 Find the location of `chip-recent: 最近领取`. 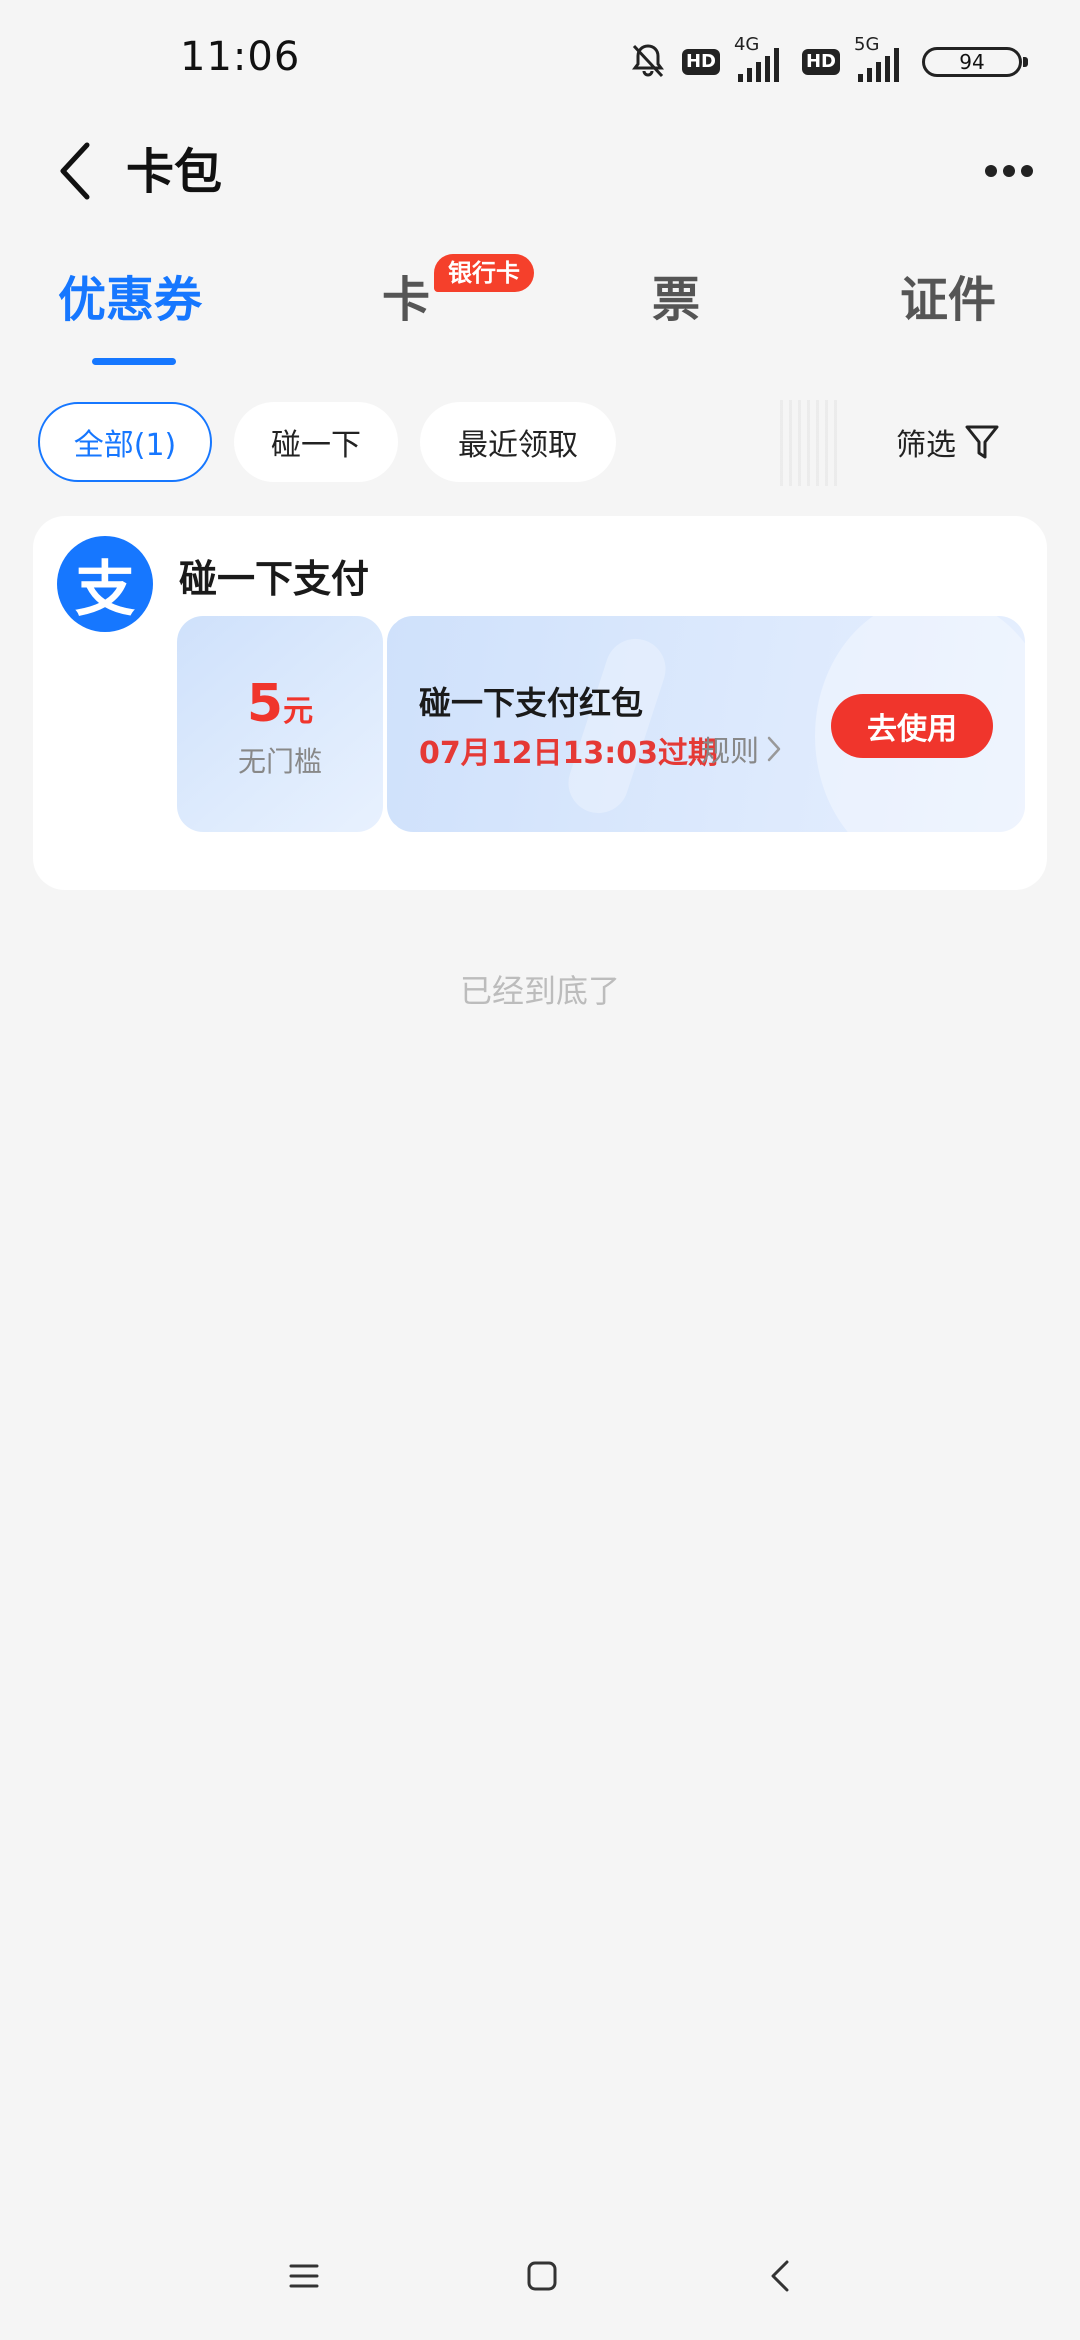

chip-recent: 最近领取 is located at coordinates (518, 442).